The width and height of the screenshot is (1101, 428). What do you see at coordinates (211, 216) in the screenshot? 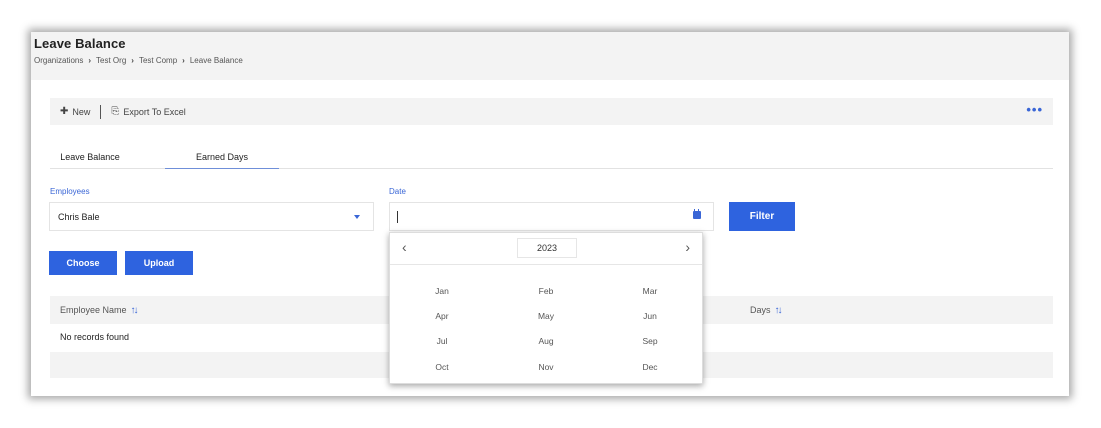
I see `employees-select: Chris Bale` at bounding box center [211, 216].